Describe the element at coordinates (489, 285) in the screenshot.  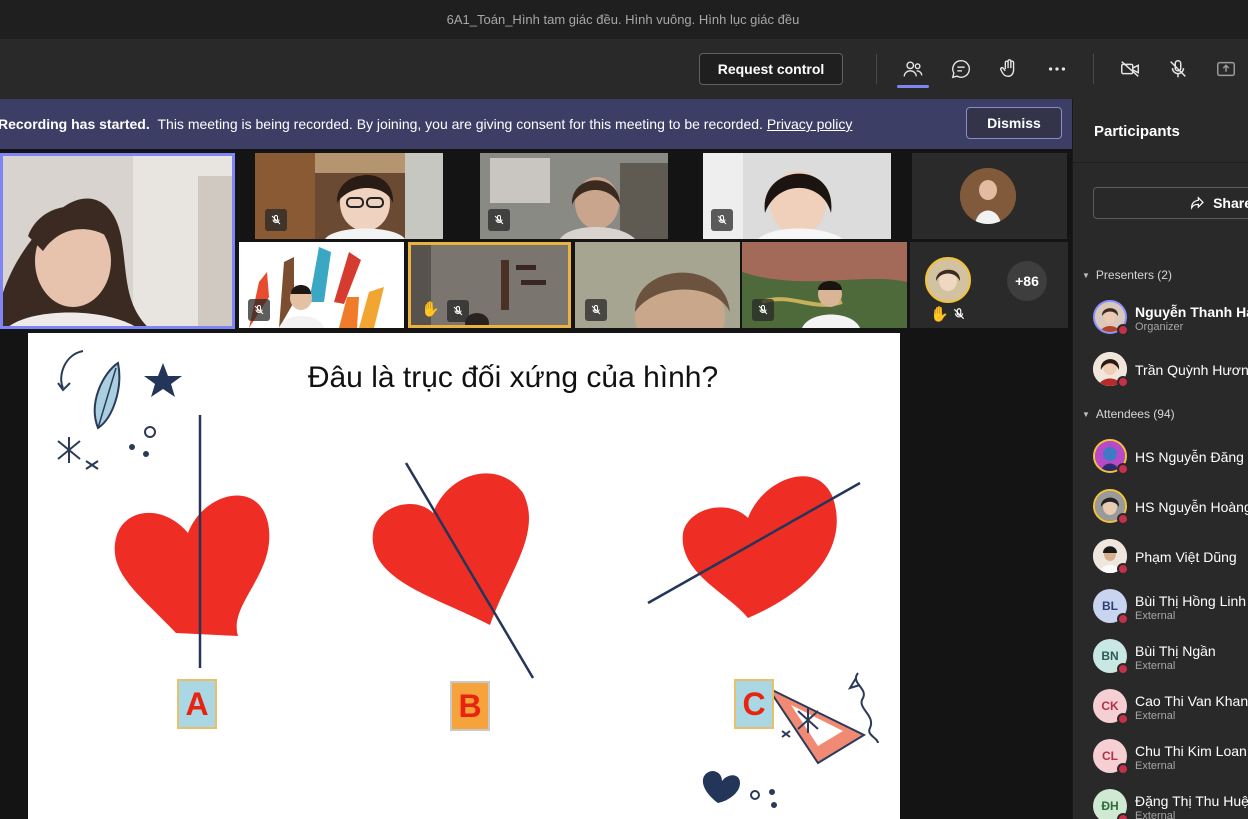
I see `video-tile-student-hand-raised: ✋` at that location.